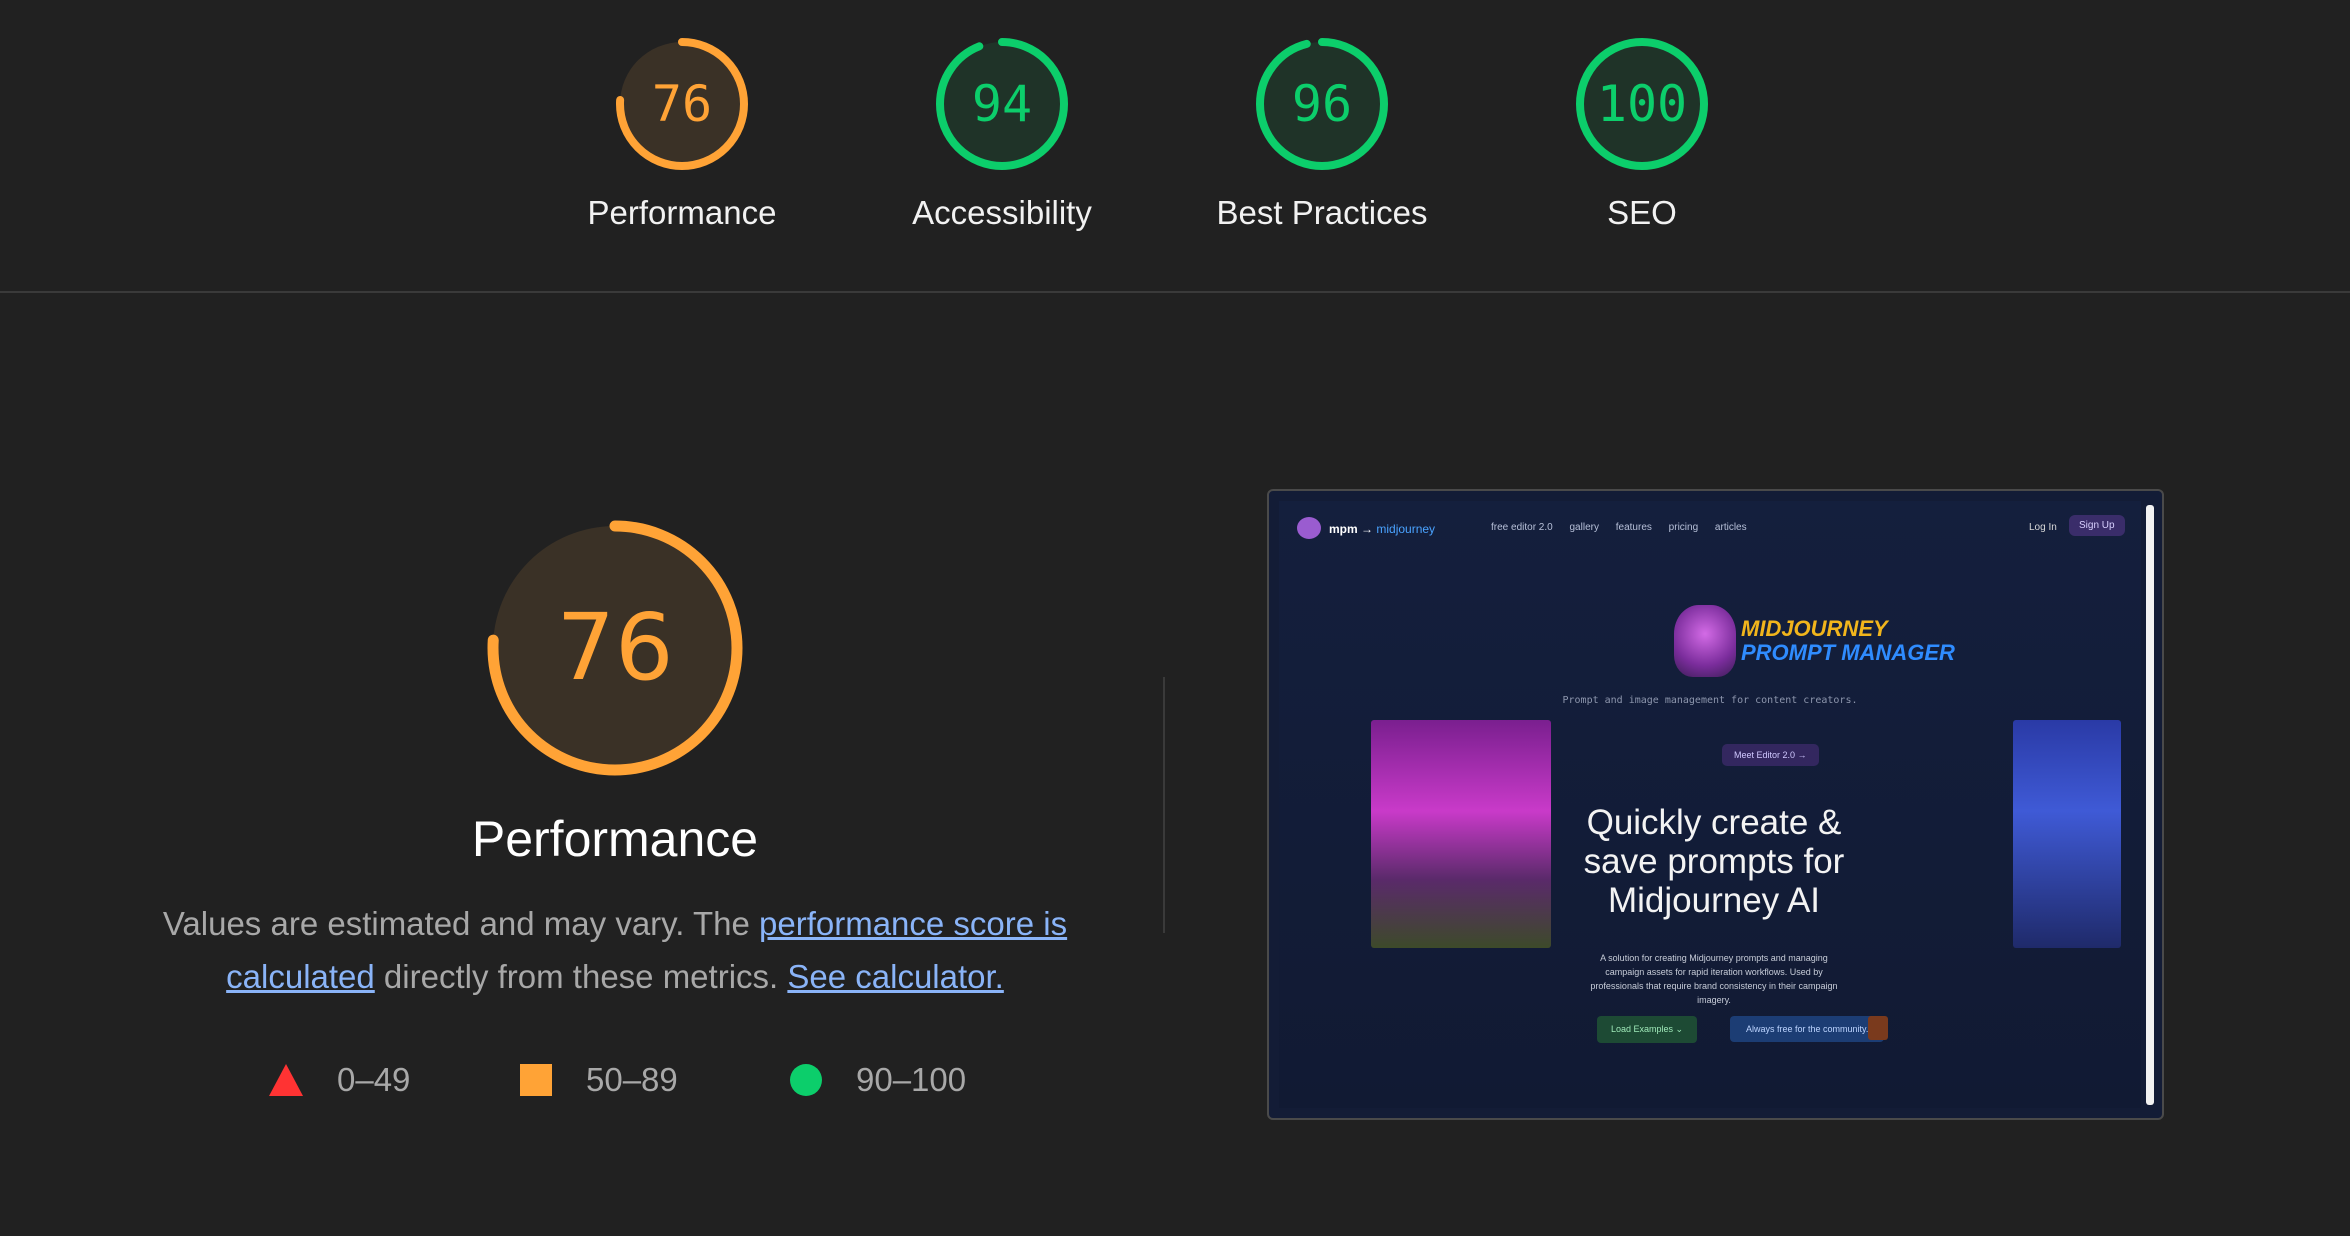 The height and width of the screenshot is (1236, 2350). What do you see at coordinates (682, 104) in the screenshot?
I see `gauge-score: 76` at bounding box center [682, 104].